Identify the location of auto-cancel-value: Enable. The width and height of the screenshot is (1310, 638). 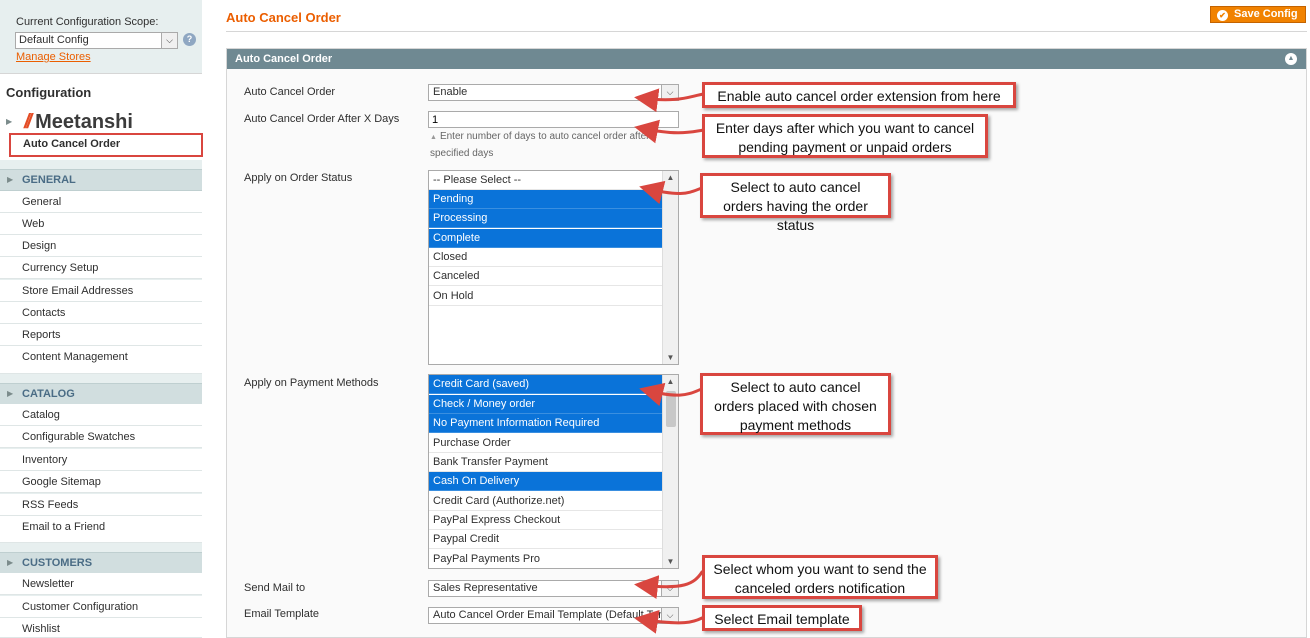
(450, 92).